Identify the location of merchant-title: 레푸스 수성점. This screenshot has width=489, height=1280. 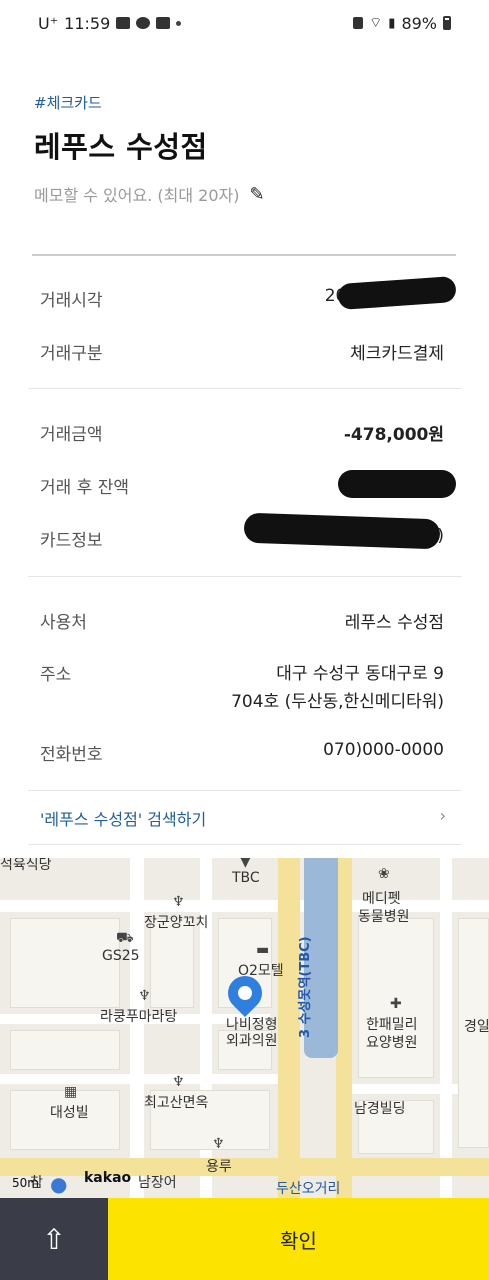
(121, 147).